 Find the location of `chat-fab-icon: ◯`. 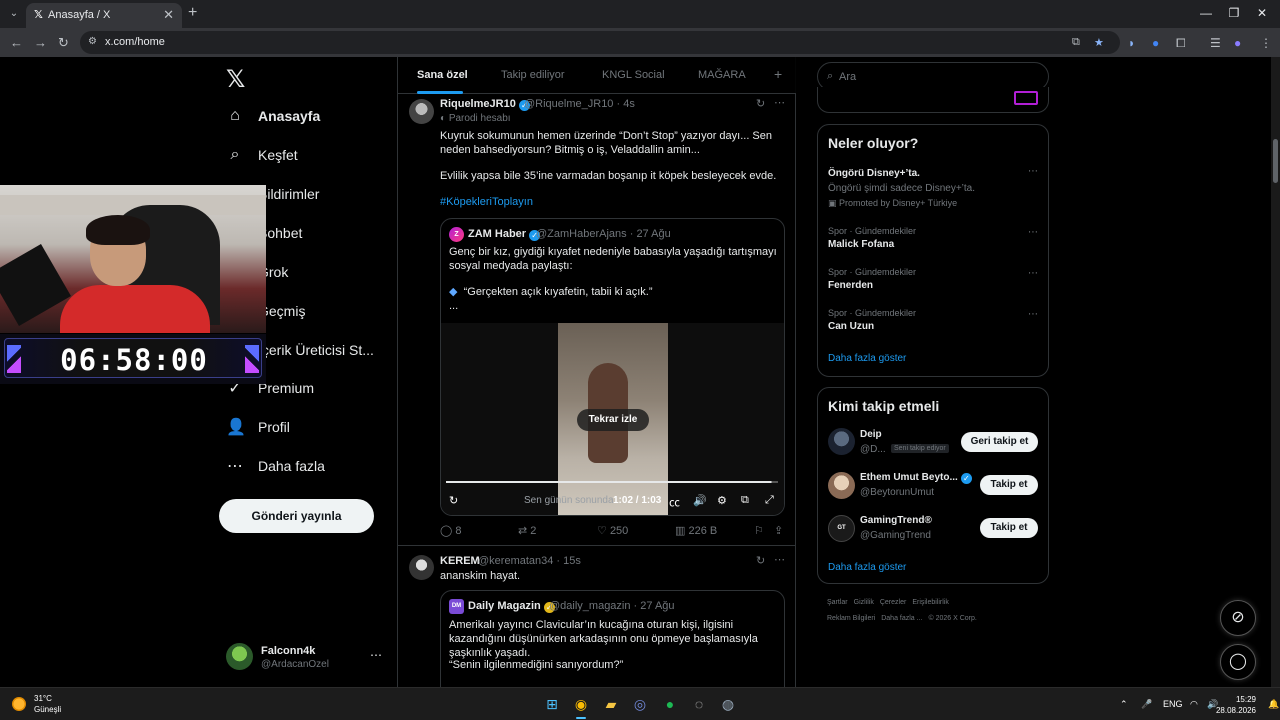

chat-fab-icon: ◯ is located at coordinates (1238, 662).